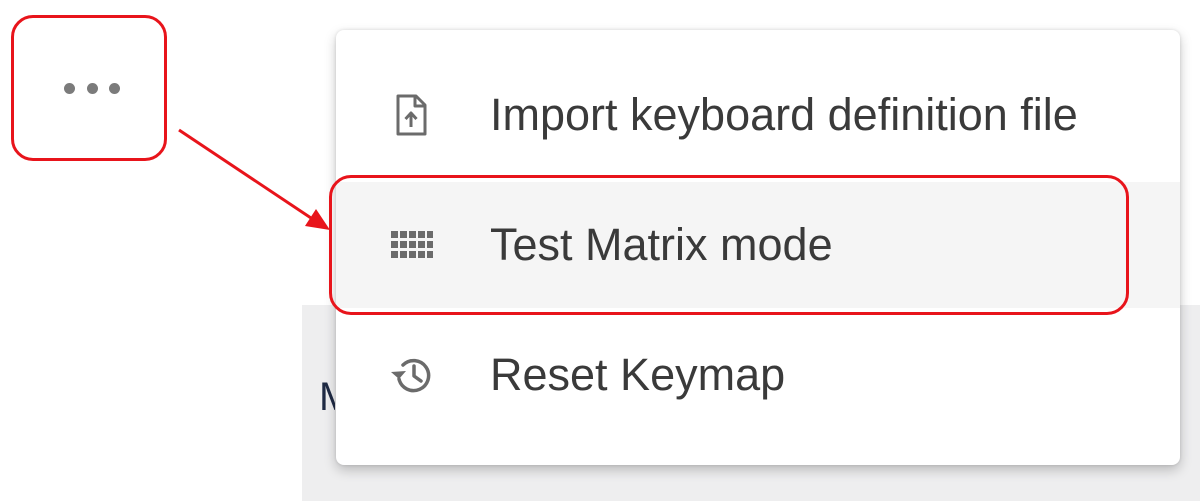 Image resolution: width=1200 pixels, height=501 pixels. What do you see at coordinates (411, 375) in the screenshot?
I see `history-icon` at bounding box center [411, 375].